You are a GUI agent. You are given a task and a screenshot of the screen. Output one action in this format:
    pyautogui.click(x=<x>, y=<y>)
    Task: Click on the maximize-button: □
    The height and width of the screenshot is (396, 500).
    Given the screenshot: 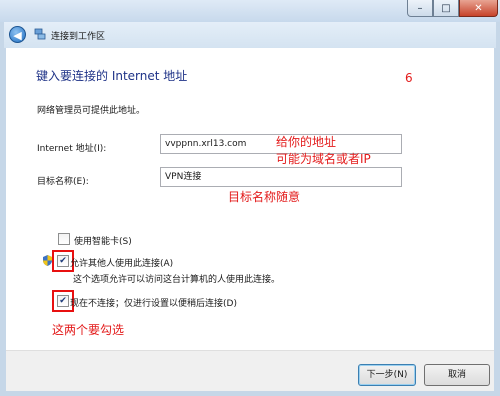 What is the action you would take?
    pyautogui.click(x=446, y=8)
    